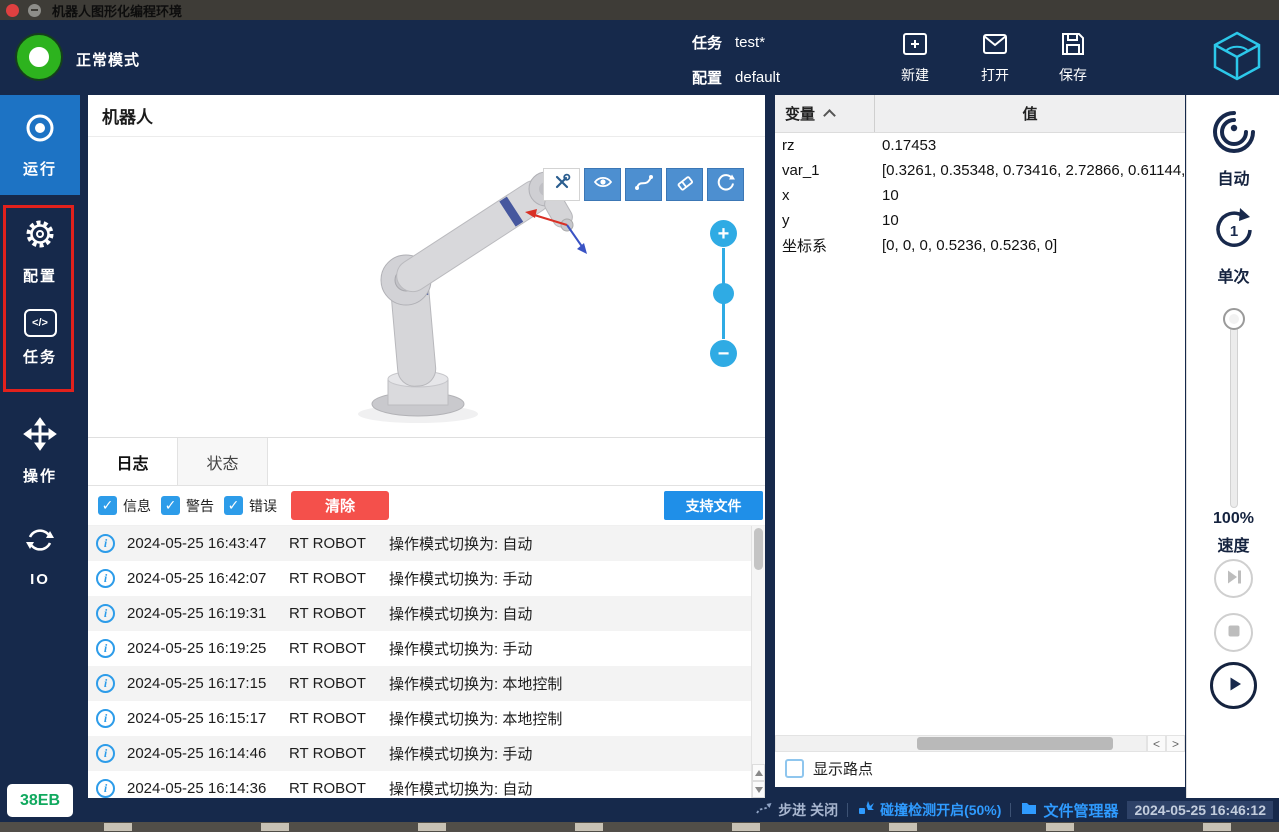 The width and height of the screenshot is (1279, 832). Describe the element at coordinates (639, 57) in the screenshot. I see `app-header: 正常模式 任务 test* 配置 default 新建 打开 保存` at that location.